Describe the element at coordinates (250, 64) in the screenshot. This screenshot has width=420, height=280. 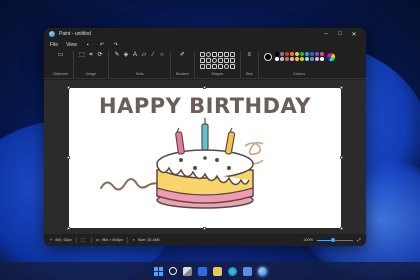
I see `group-size: ≡ Size` at that location.